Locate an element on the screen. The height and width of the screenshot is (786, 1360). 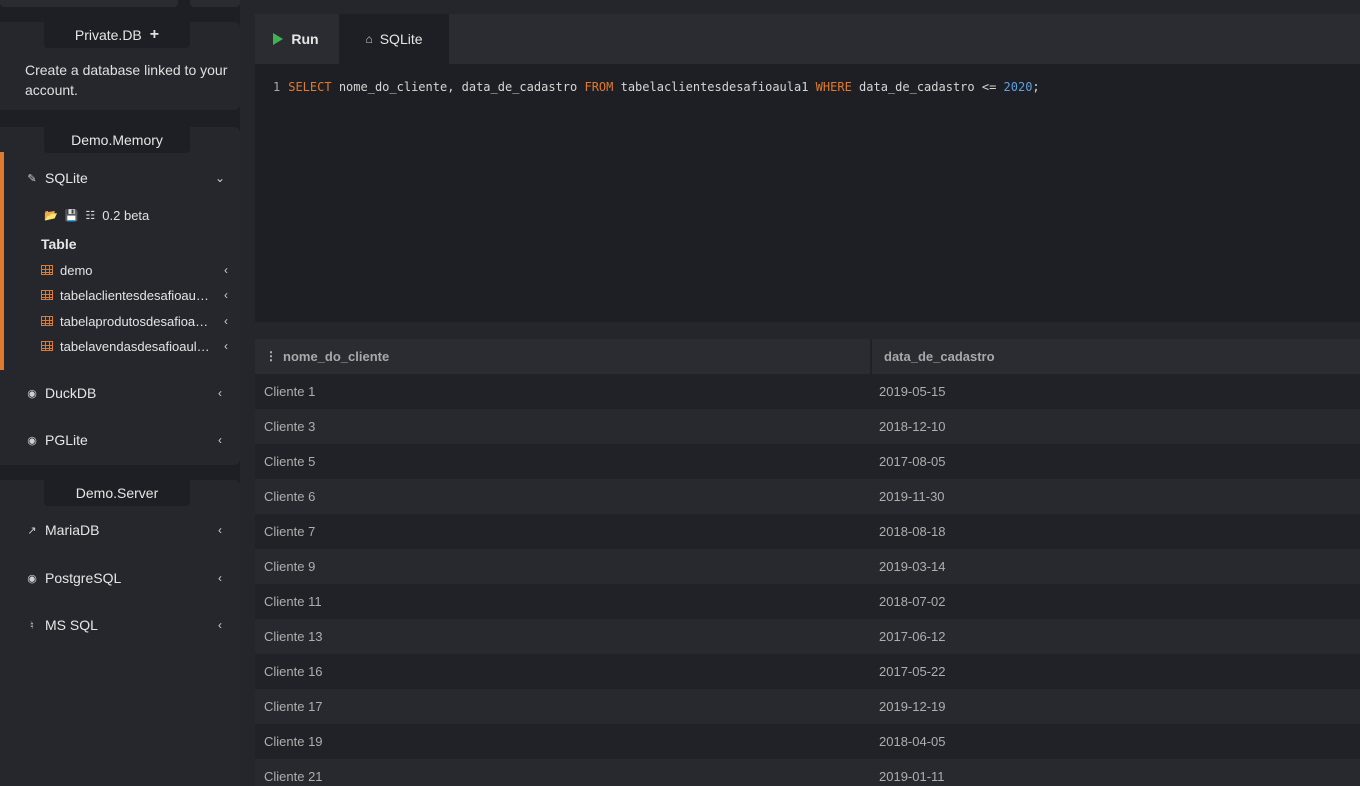
cell-nome: Cliente 5 is located at coordinates (289, 461).